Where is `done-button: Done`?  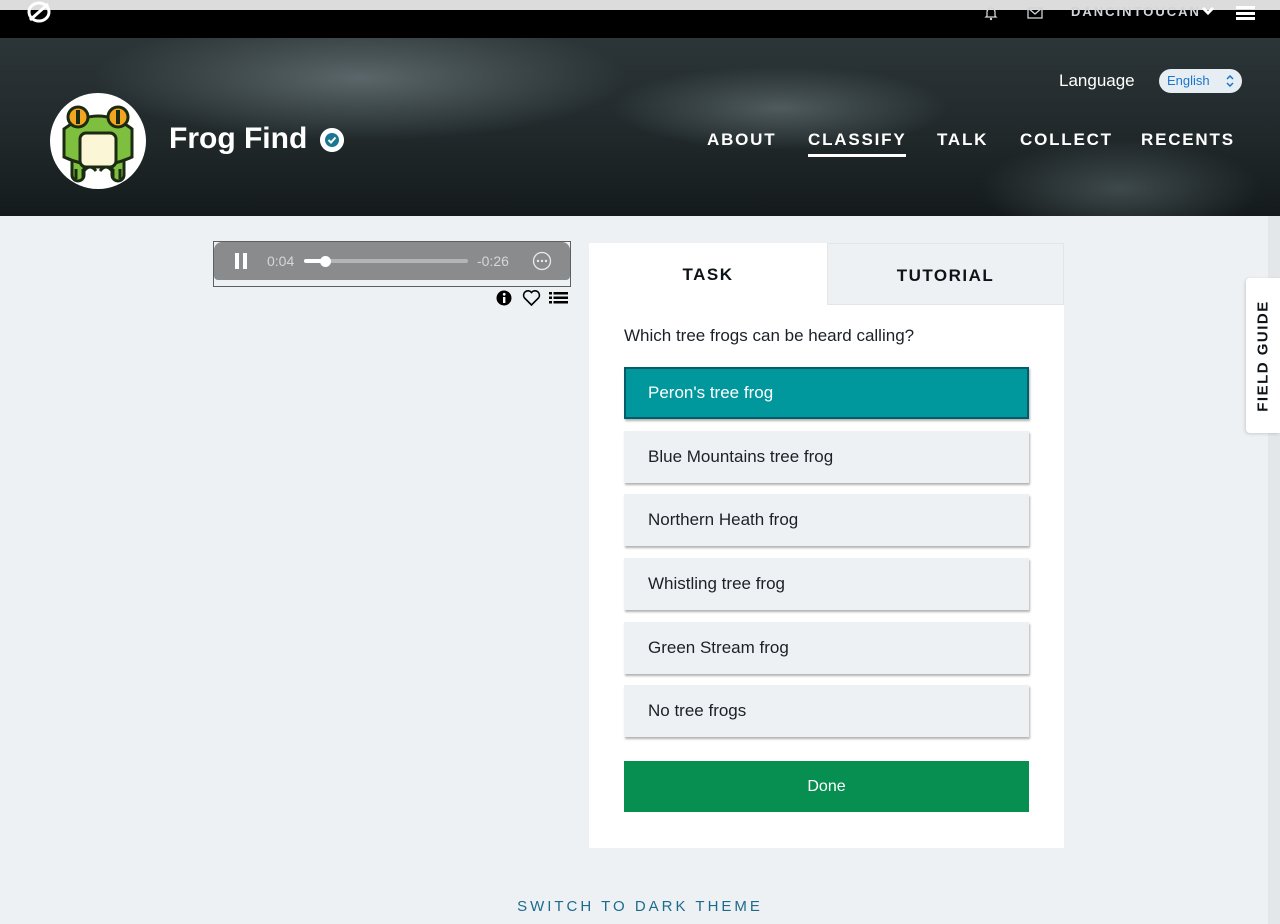 done-button: Done is located at coordinates (826, 786).